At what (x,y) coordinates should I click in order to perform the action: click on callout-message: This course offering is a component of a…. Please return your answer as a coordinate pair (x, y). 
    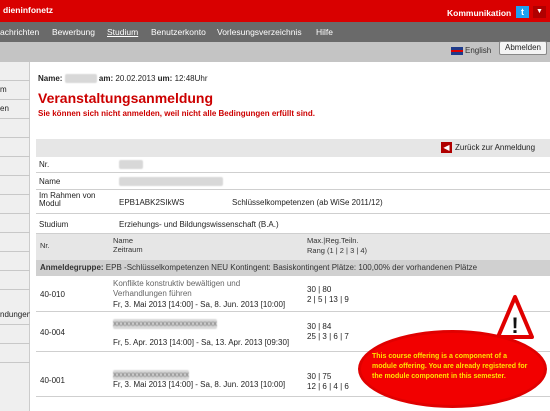
    Looking at the image, I should click on (450, 366).